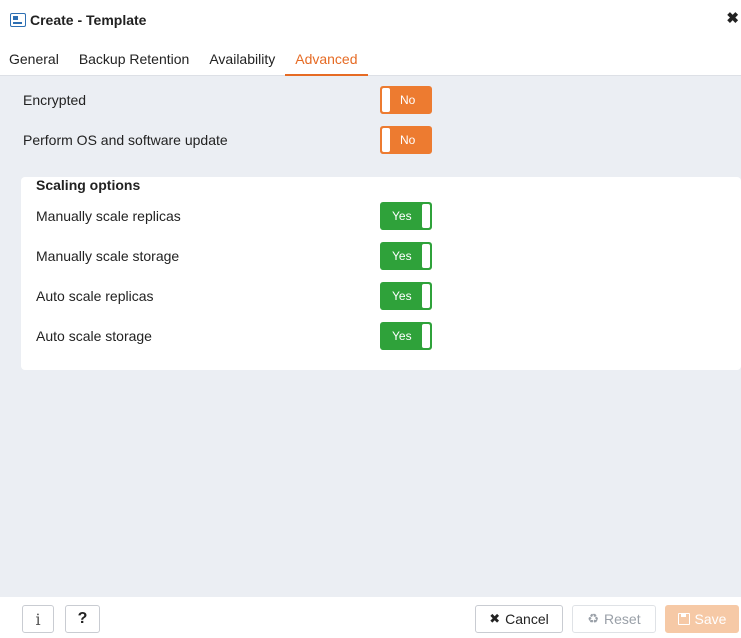 The image size is (741, 638). I want to click on floppy-disk-icon, so click(683, 619).